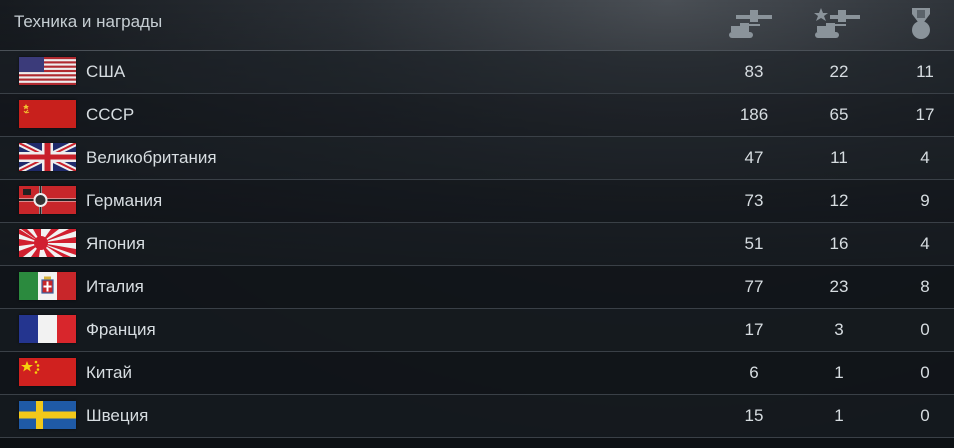 The image size is (954, 448). What do you see at coordinates (754, 286) in the screenshot?
I see `vehicles-count: 77` at bounding box center [754, 286].